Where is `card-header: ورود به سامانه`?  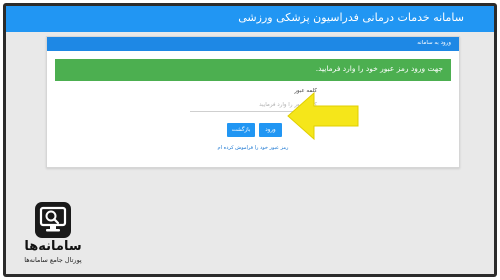
card-header: ورود به سامانه is located at coordinates (253, 44).